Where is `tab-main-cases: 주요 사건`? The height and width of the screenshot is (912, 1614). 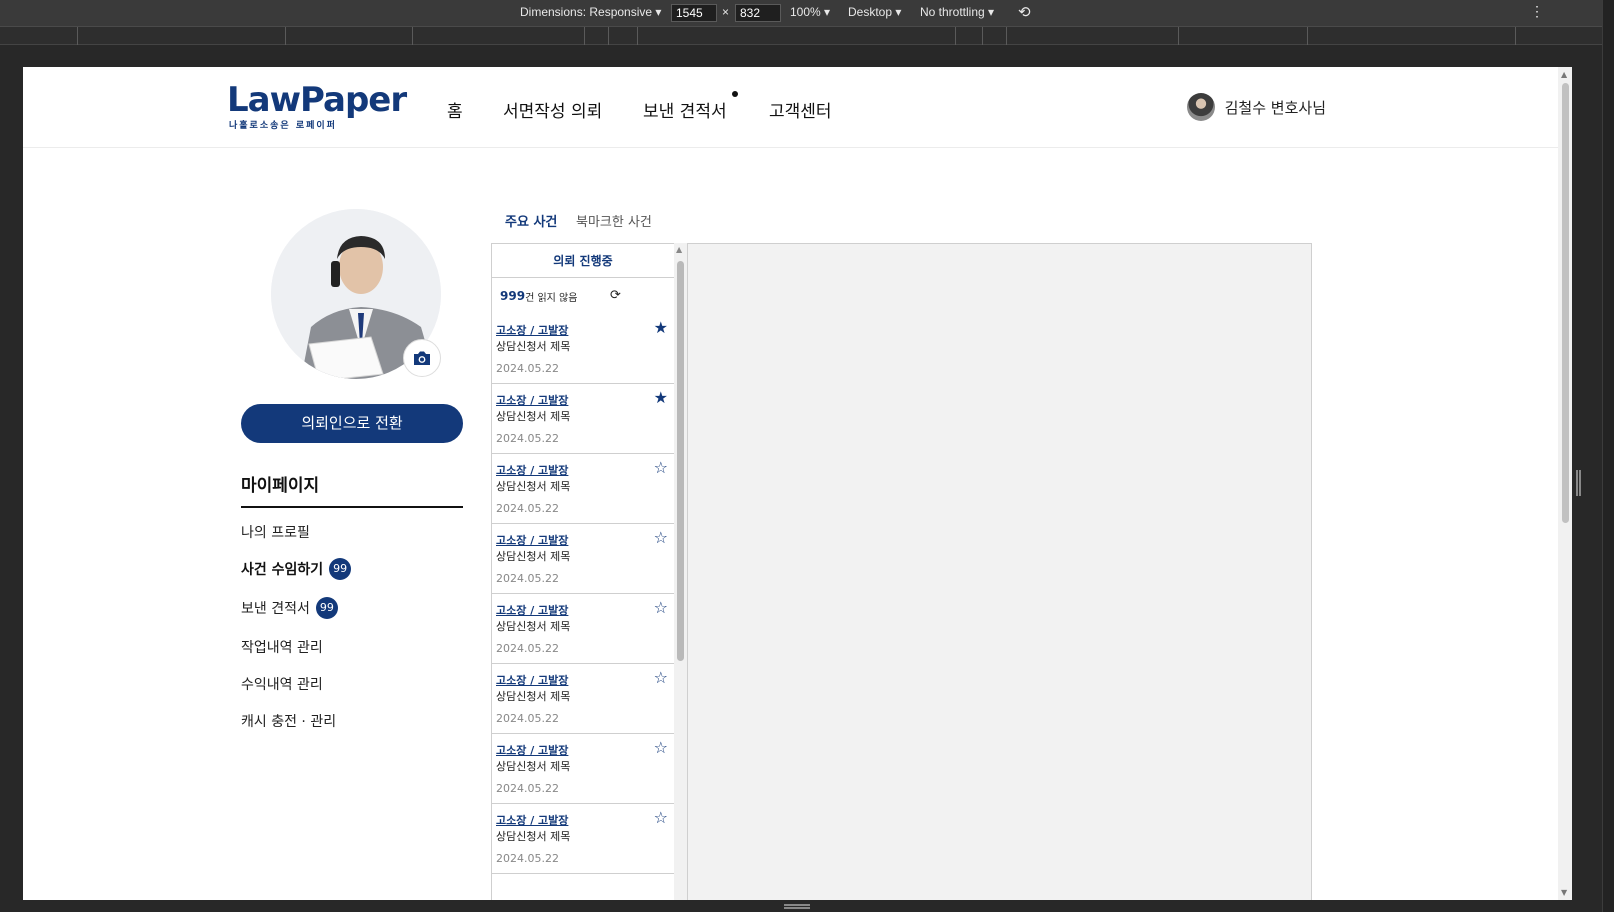
tab-main-cases: 주요 사건 is located at coordinates (531, 220).